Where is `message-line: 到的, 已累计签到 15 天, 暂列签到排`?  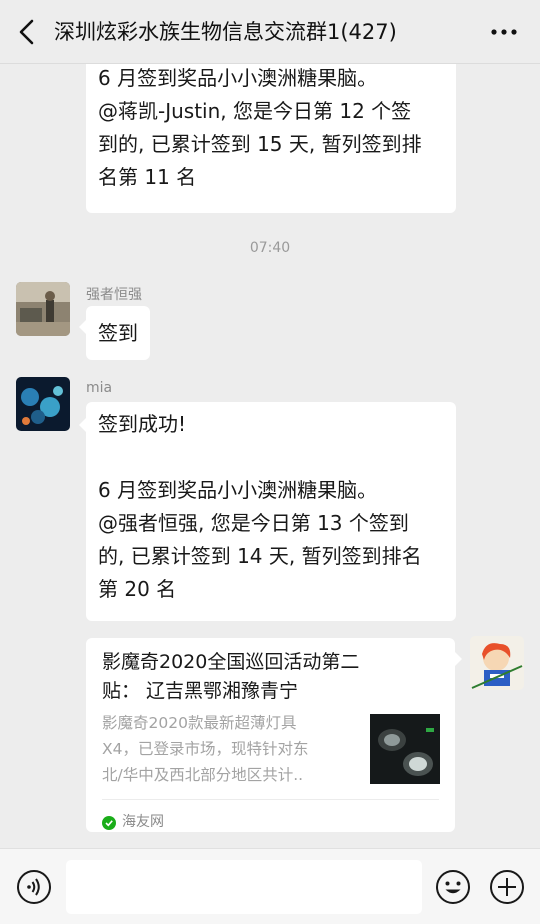
message-line: 到的, 已累计签到 15 天, 暂列签到排 is located at coordinates (260, 144).